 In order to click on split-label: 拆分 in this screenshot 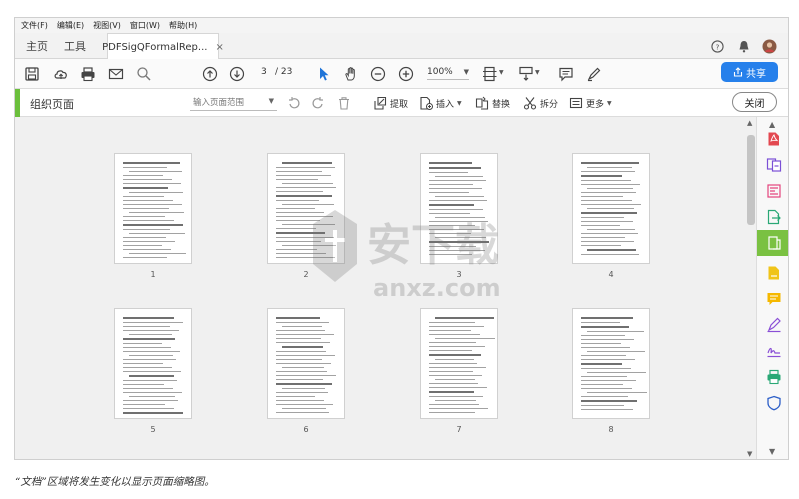, I will do `click(549, 104)`.